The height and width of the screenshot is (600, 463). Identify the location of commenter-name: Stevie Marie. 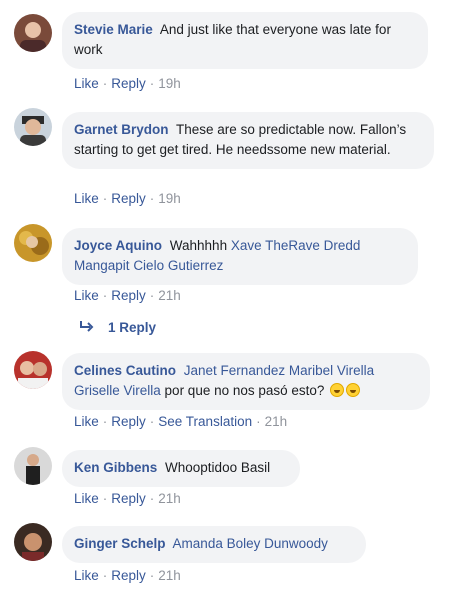
(113, 29).